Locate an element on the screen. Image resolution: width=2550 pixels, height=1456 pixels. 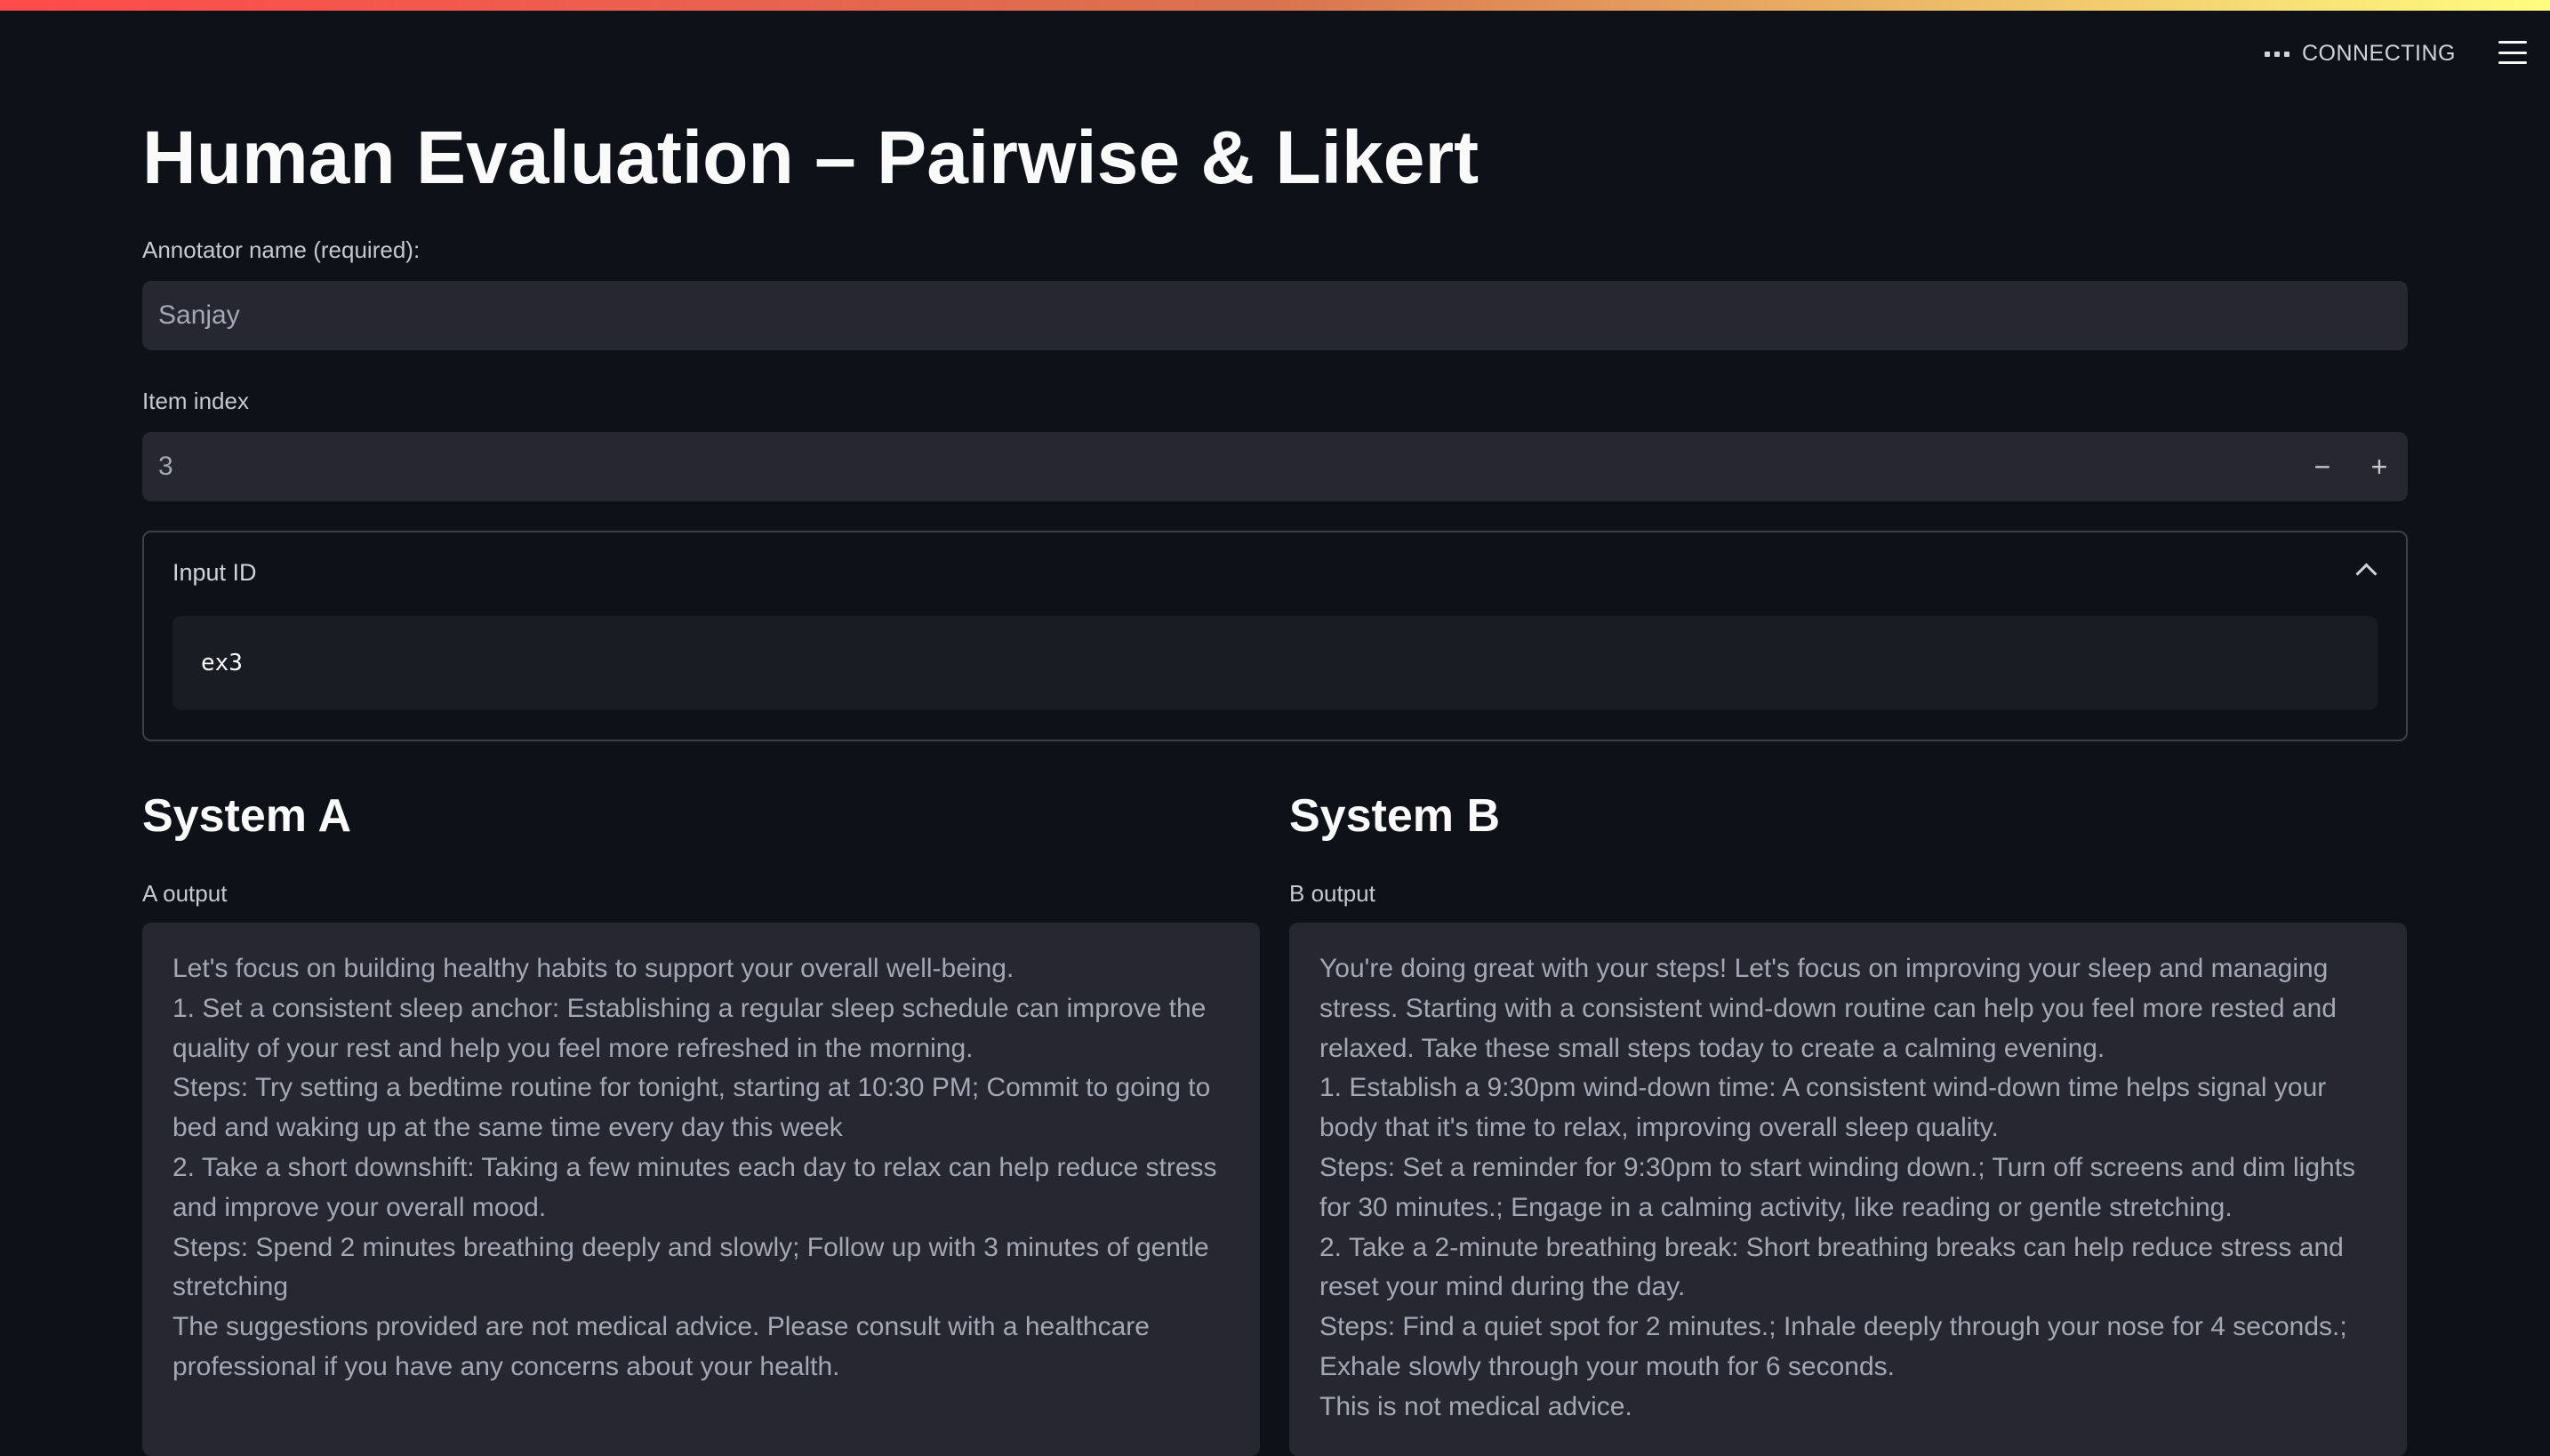
connecting-dots-icon is located at coordinates (2276, 54).